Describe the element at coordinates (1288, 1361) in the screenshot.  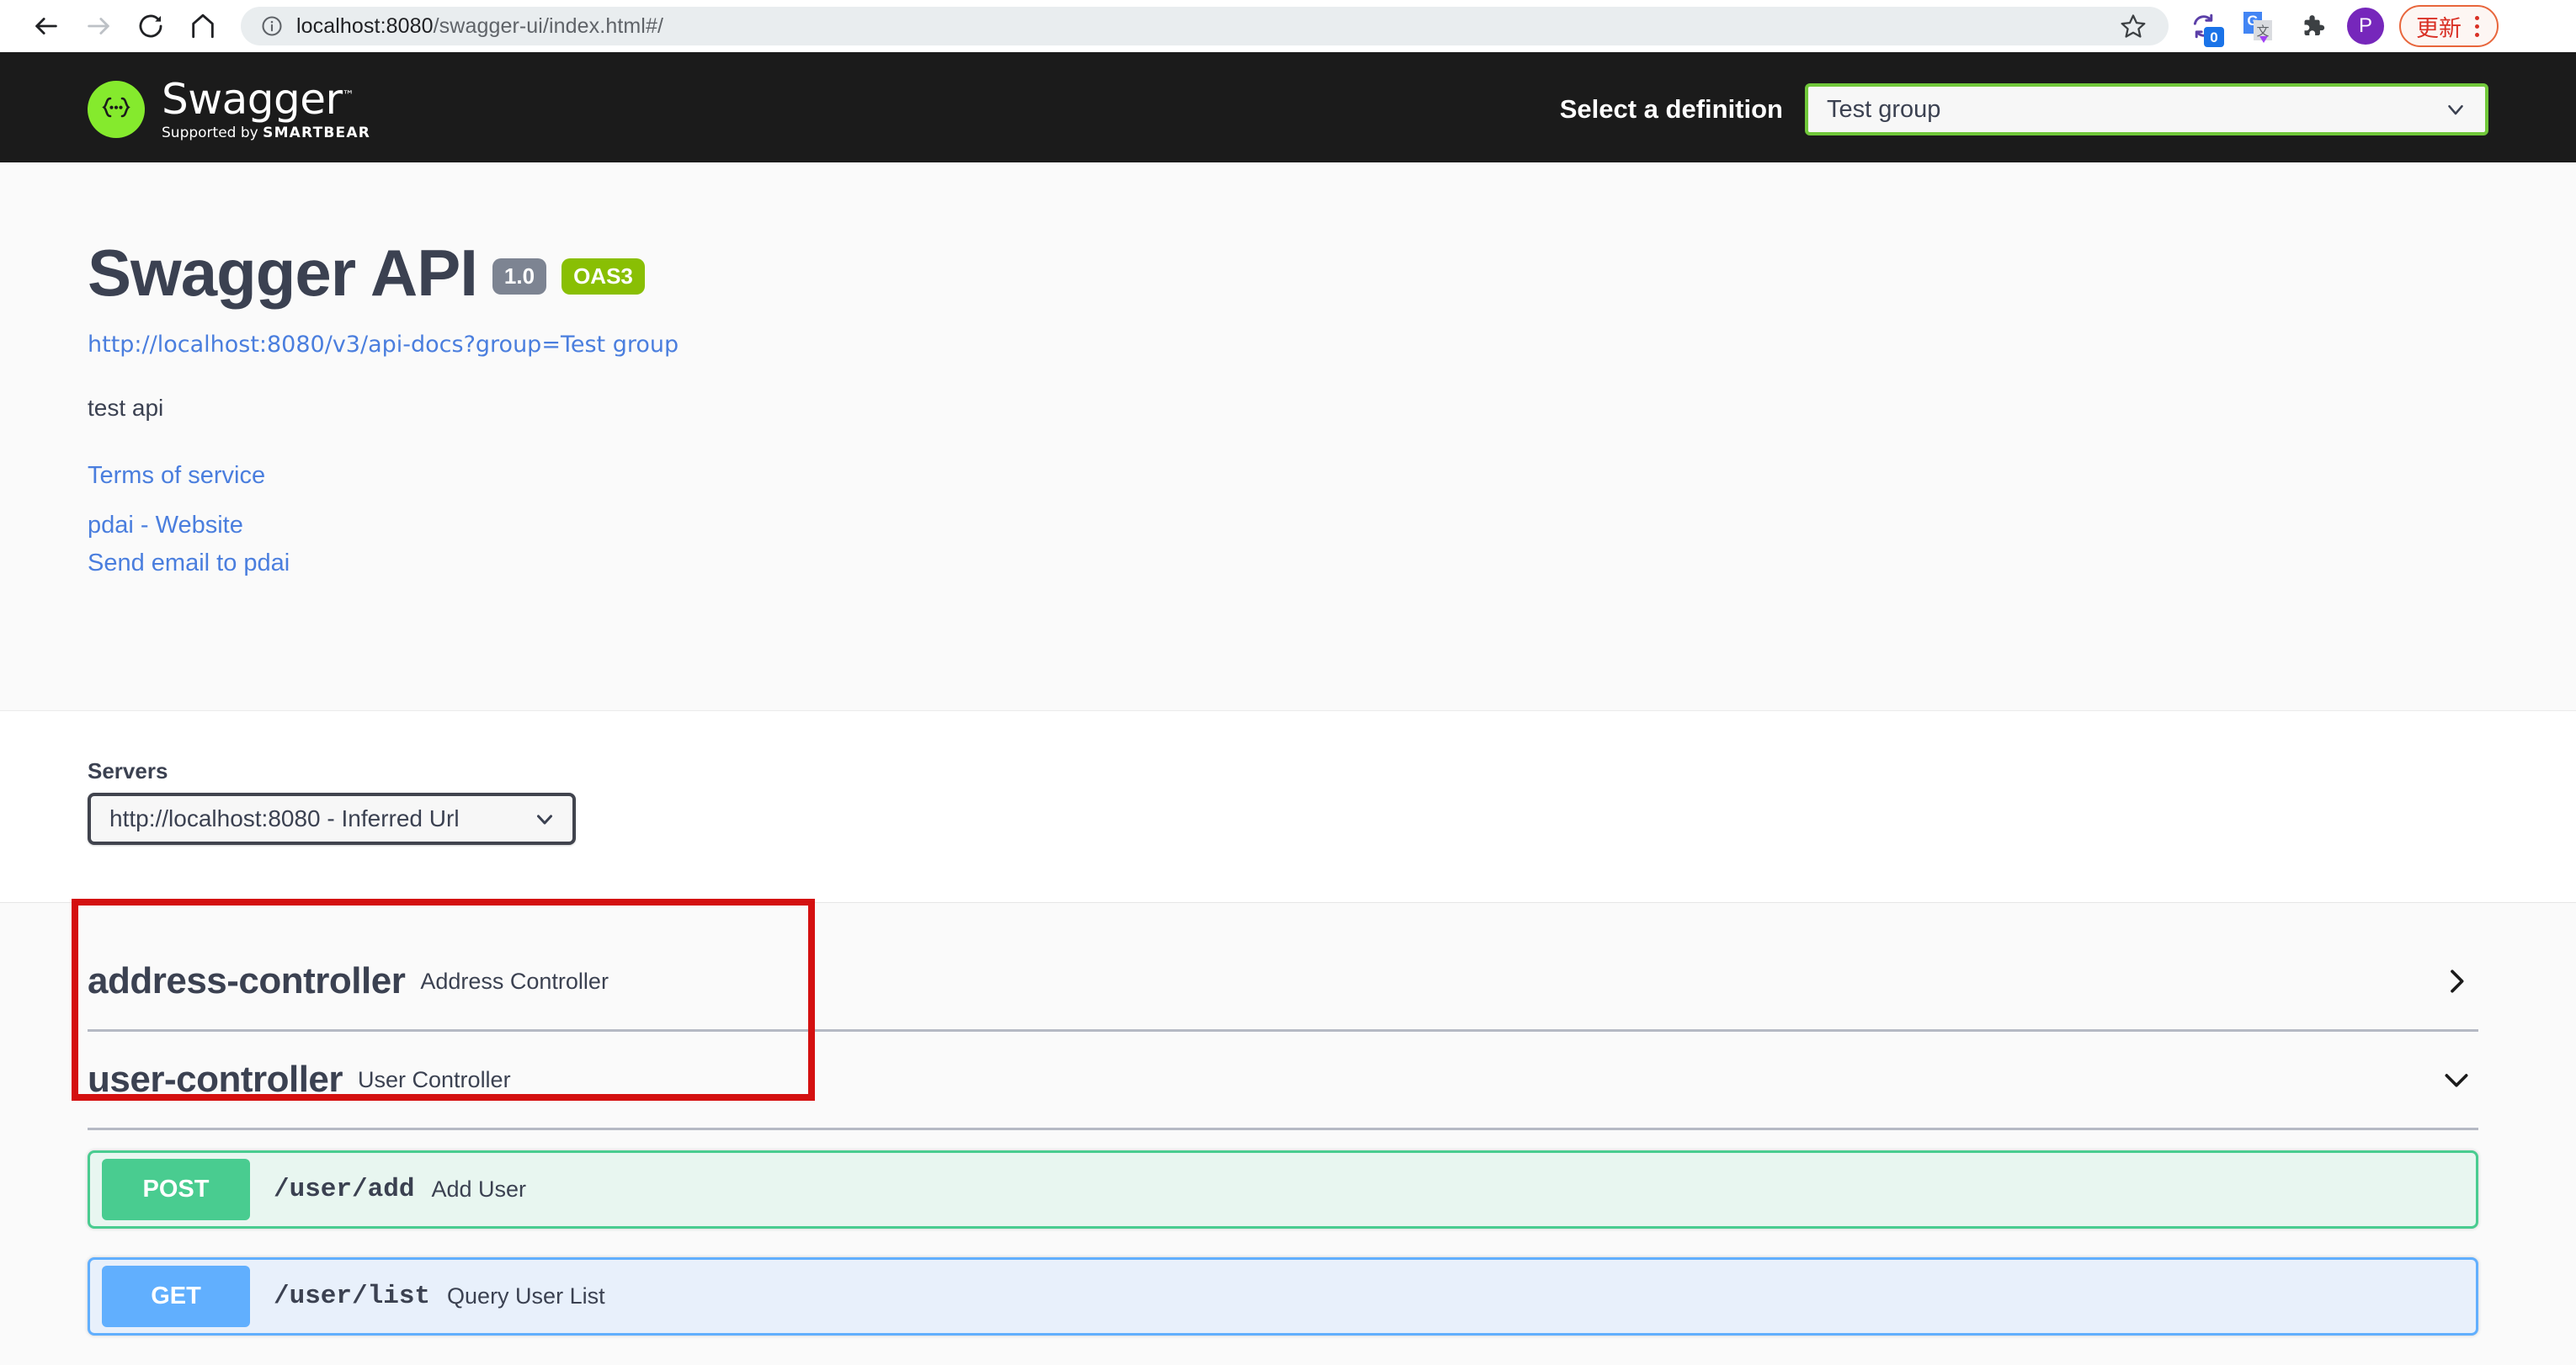
I see `page-footer-space` at that location.